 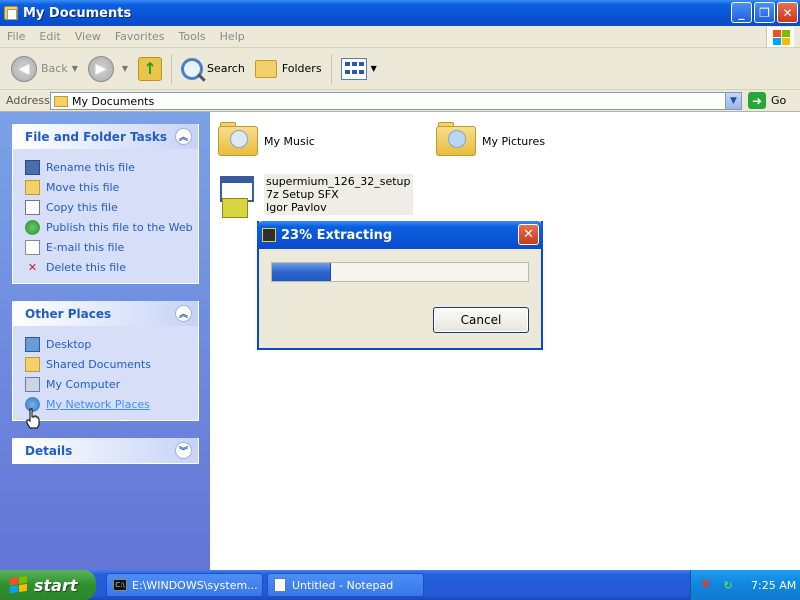 I want to click on system-tray: ⛨ ↻ 7:25 AM, so click(x=745, y=585).